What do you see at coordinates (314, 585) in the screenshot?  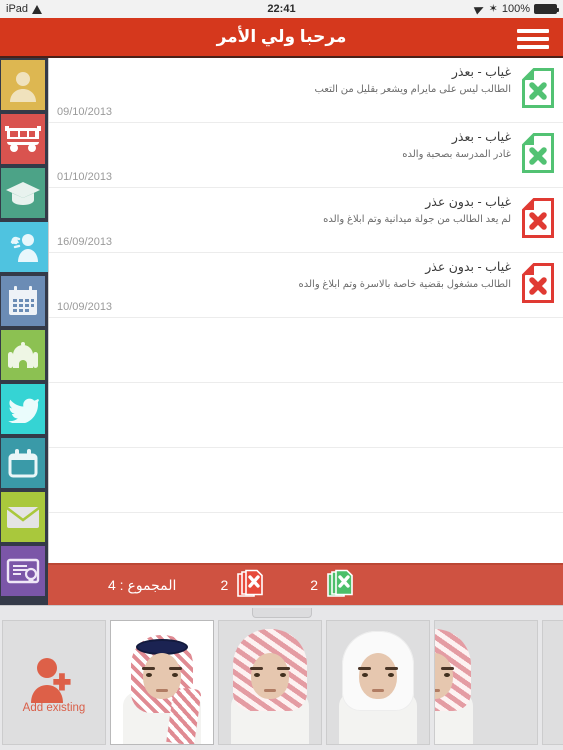 I see `excused-count: 2` at bounding box center [314, 585].